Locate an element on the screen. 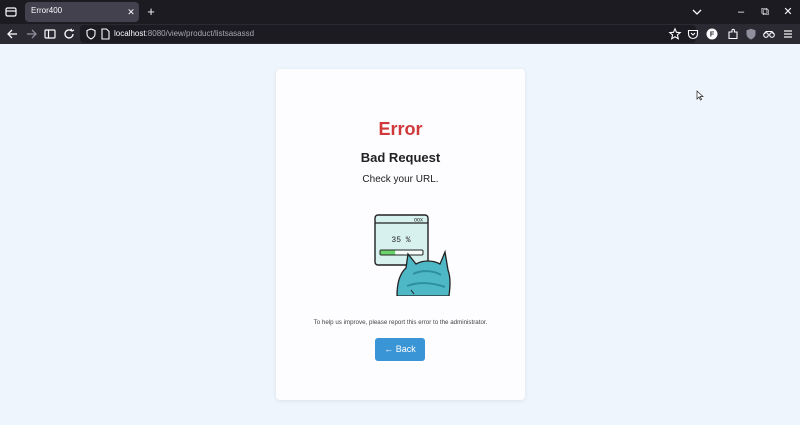 This screenshot has width=800, height=425. star-icon is located at coordinates (675, 34).